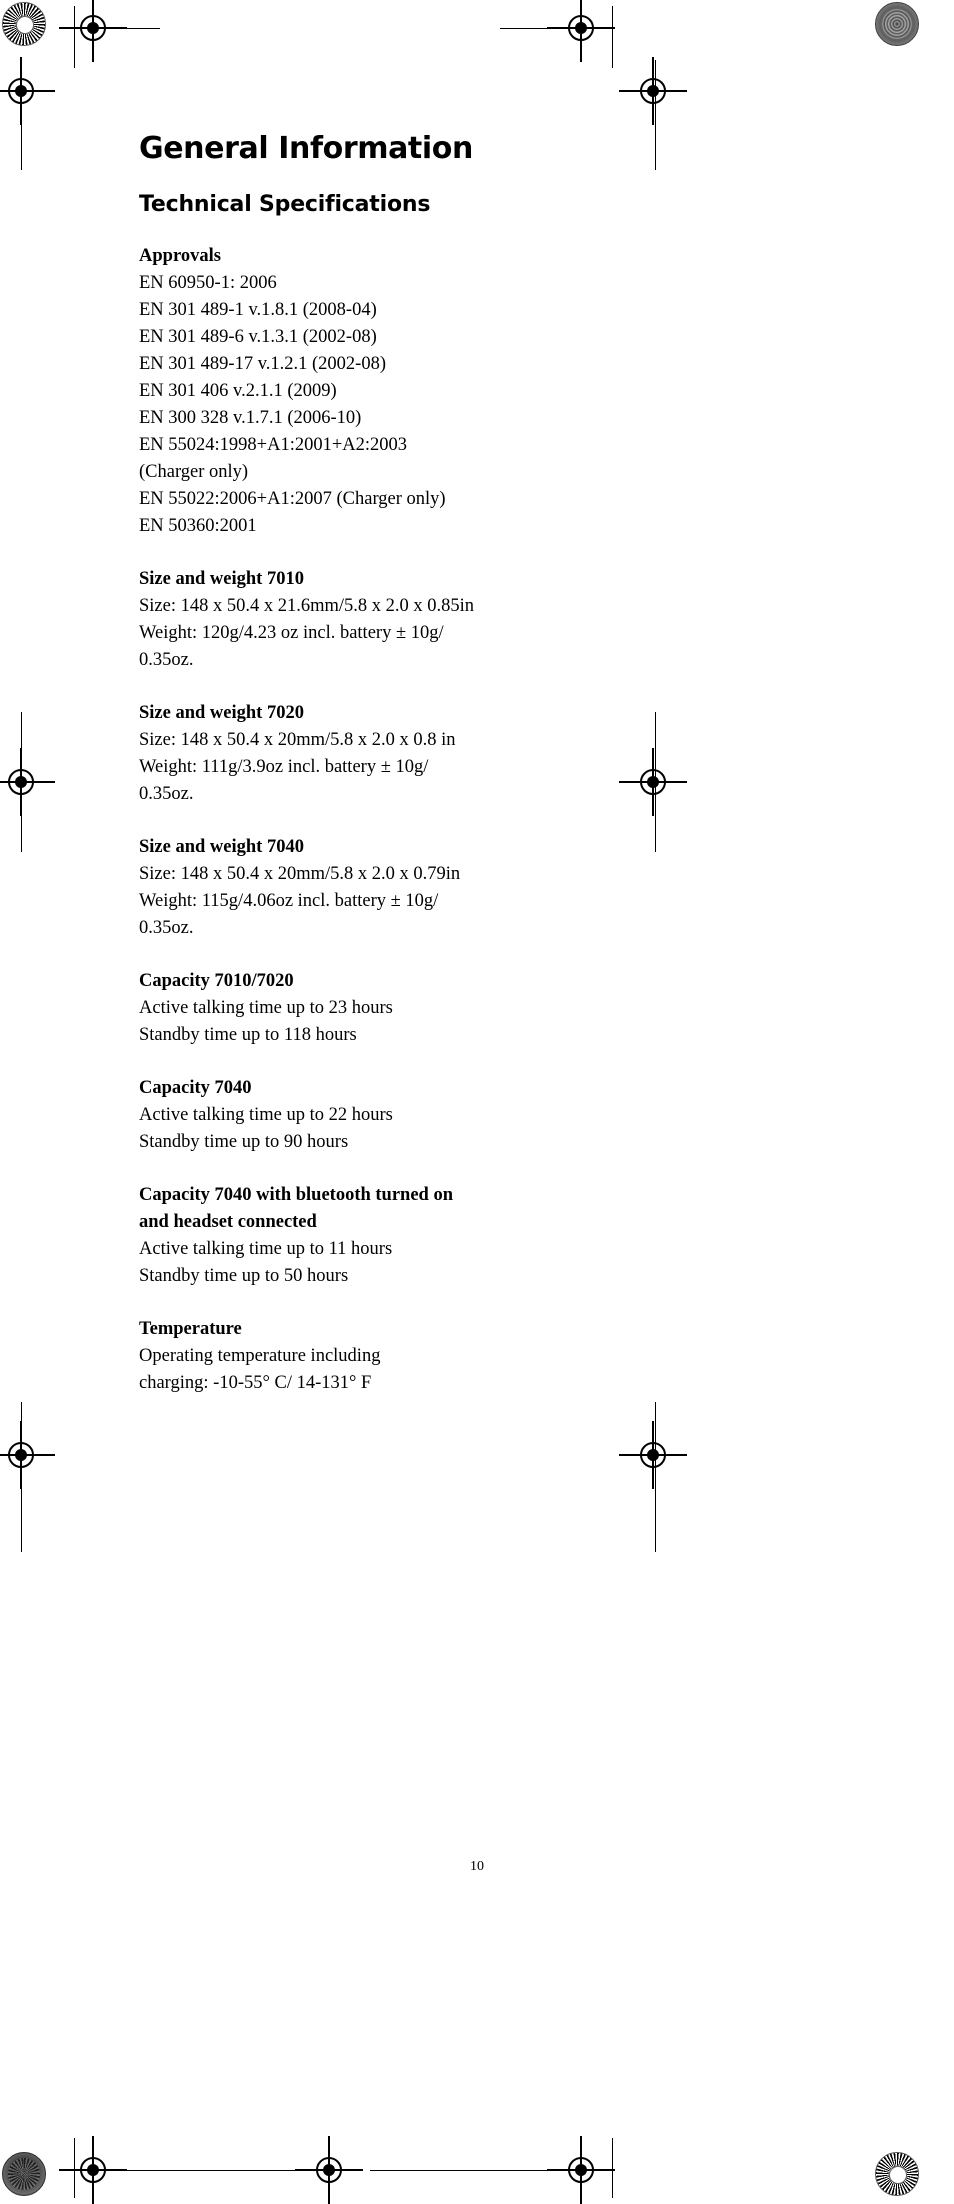 Image resolution: width=954 pixels, height=2204 pixels. I want to click on page-number: 10, so click(477, 1866).